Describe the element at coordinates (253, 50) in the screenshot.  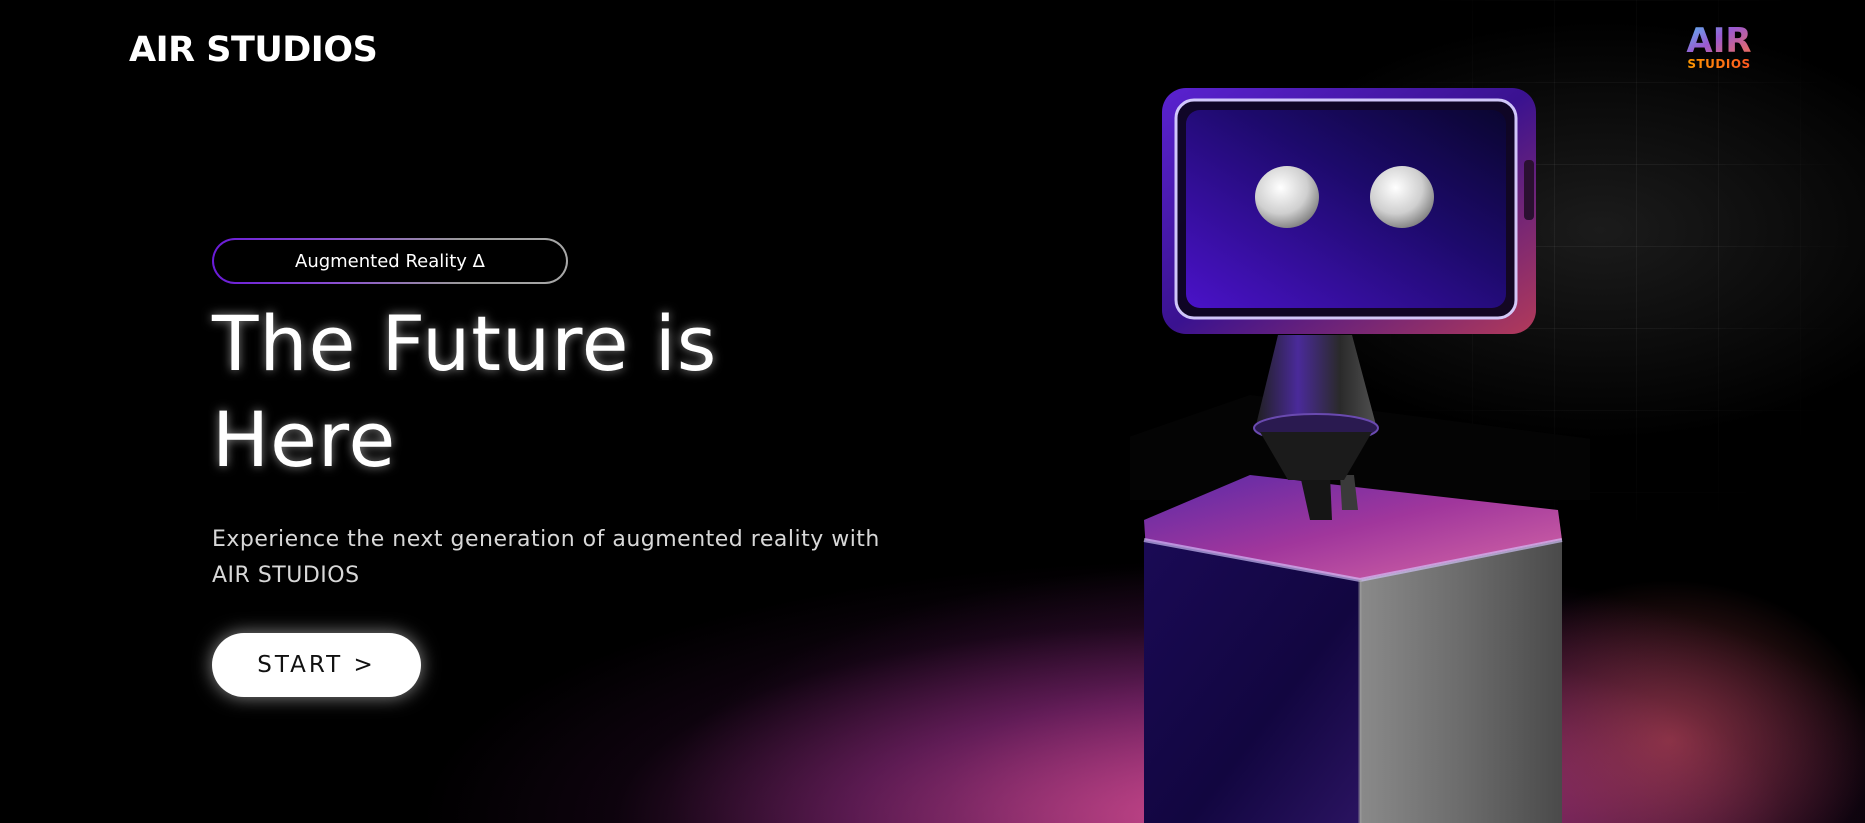
I see `brand-title: AIR STUDIOS` at that location.